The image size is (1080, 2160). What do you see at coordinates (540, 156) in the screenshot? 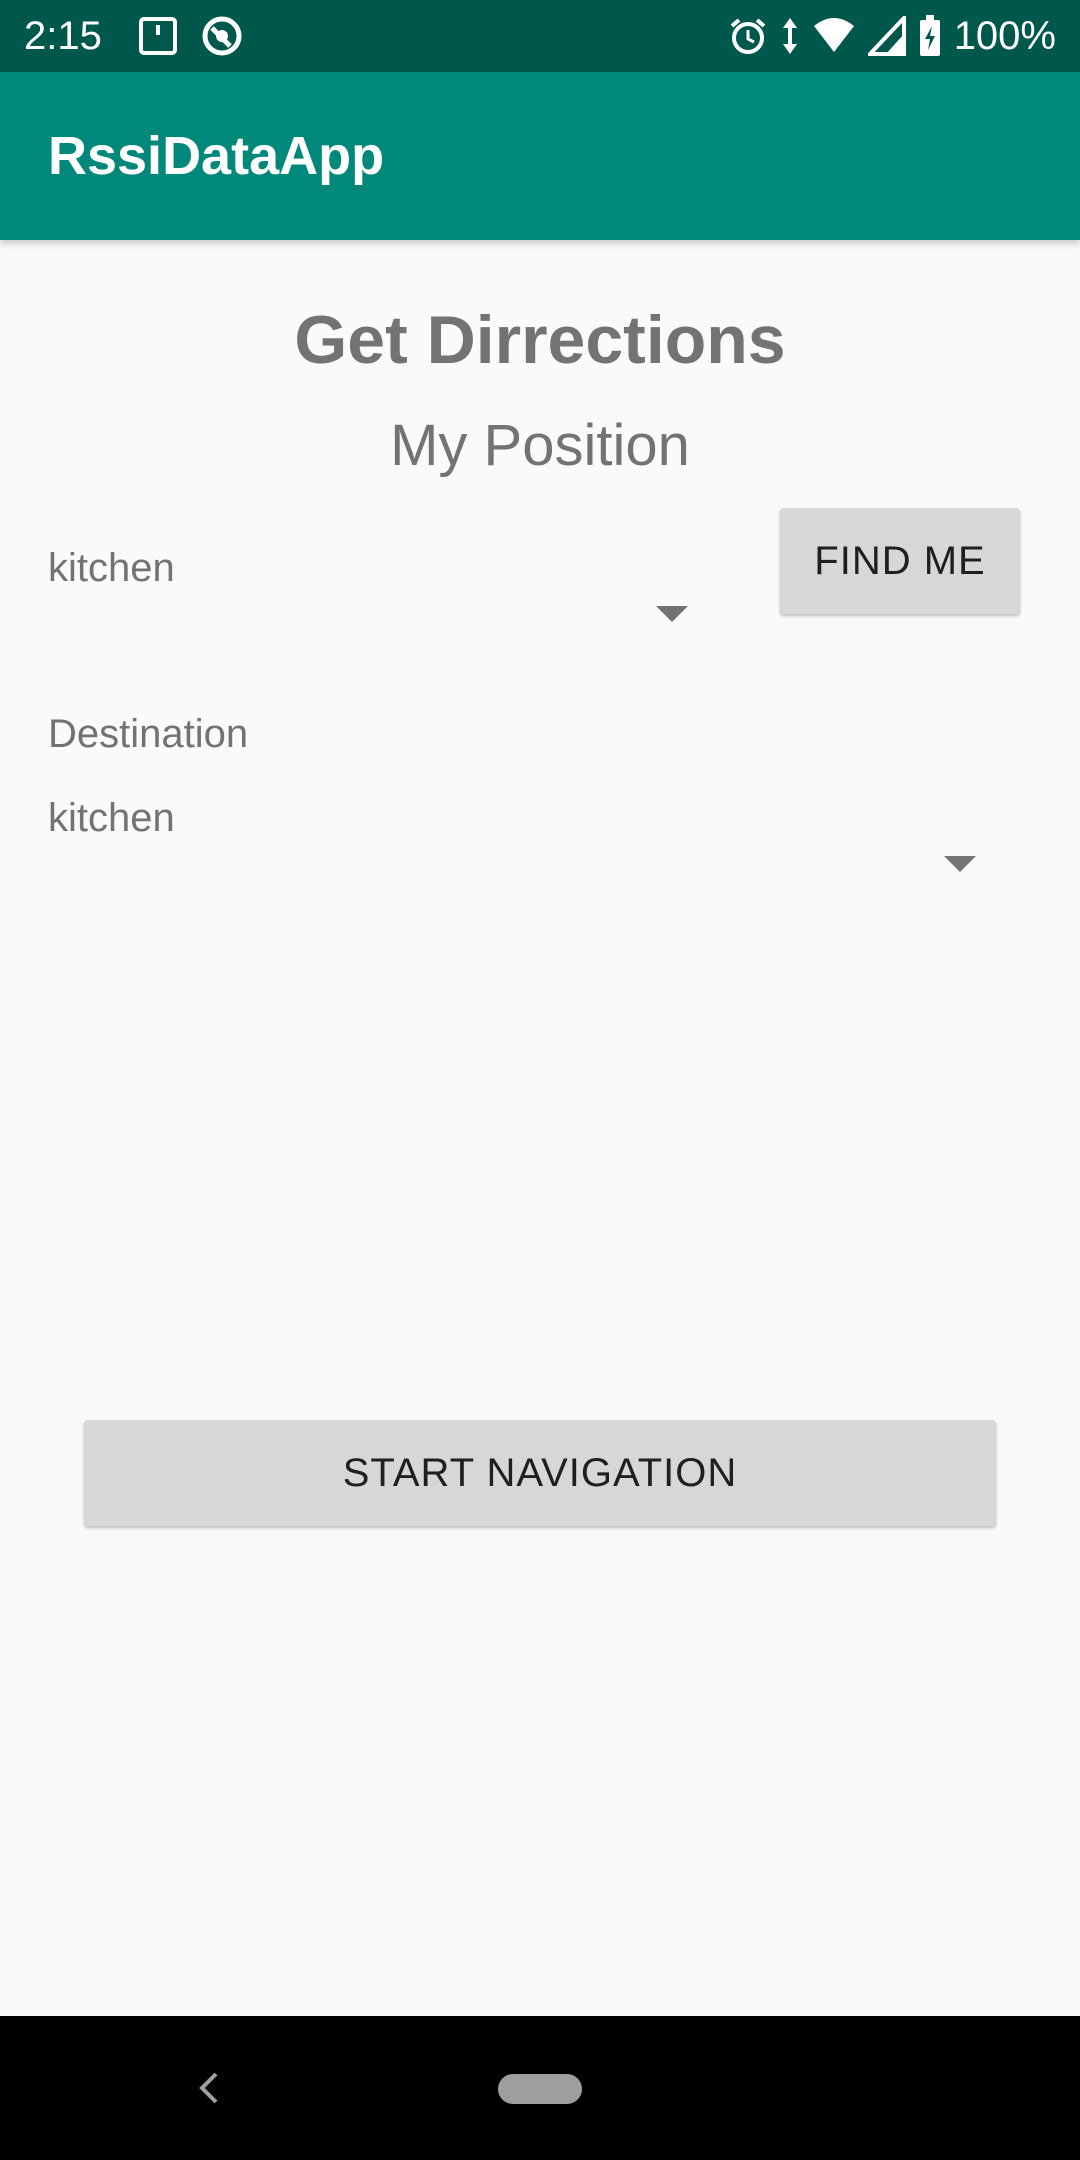
I see `app-bar: RssiDataApp` at bounding box center [540, 156].